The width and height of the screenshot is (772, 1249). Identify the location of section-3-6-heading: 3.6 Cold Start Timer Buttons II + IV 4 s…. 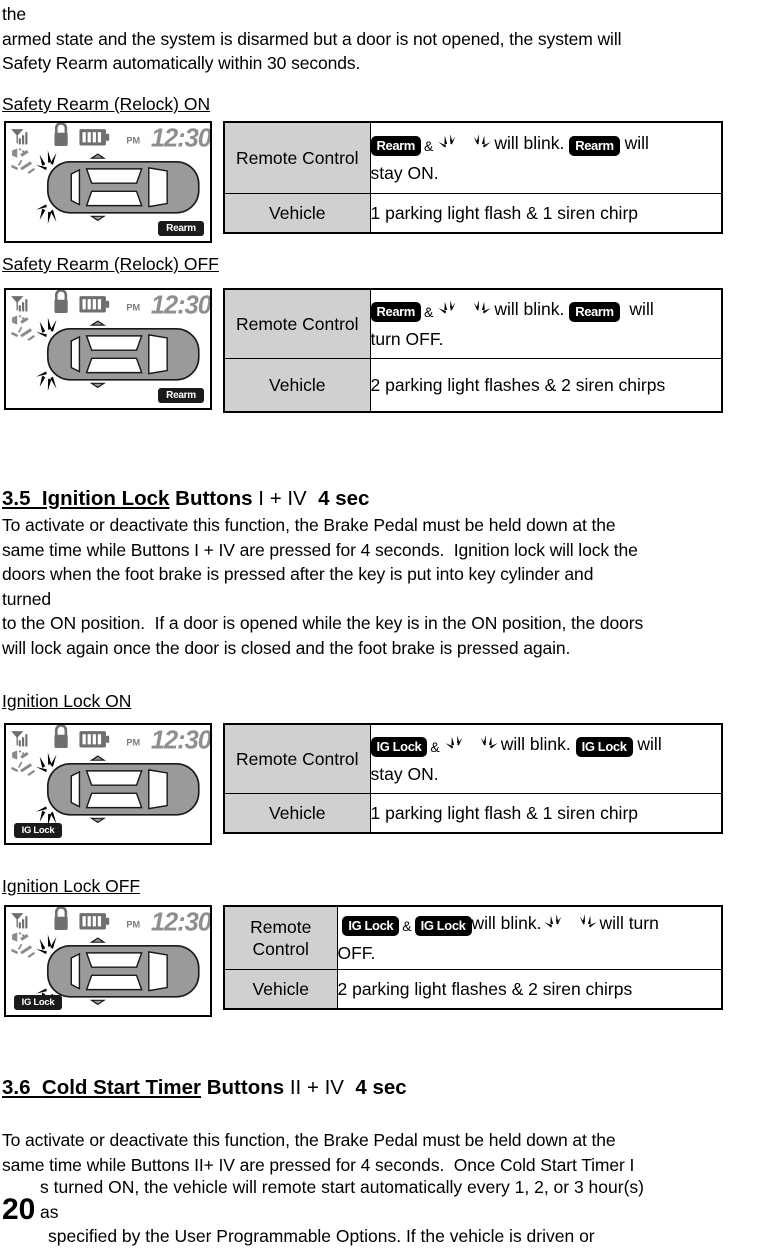
(386, 1088).